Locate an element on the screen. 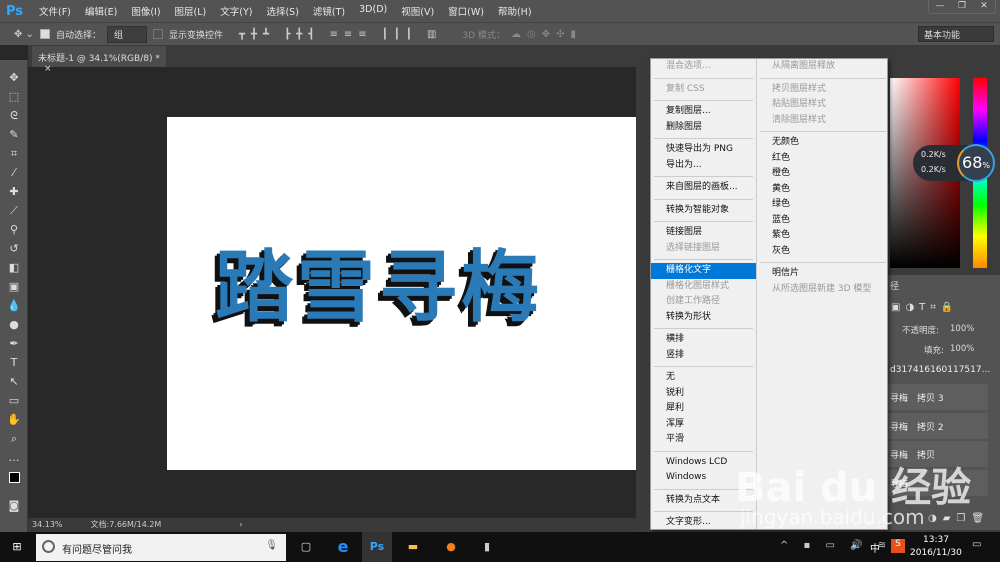 The image size is (1000, 562). quick-mask-icon: ◙ is located at coordinates (14, 505).